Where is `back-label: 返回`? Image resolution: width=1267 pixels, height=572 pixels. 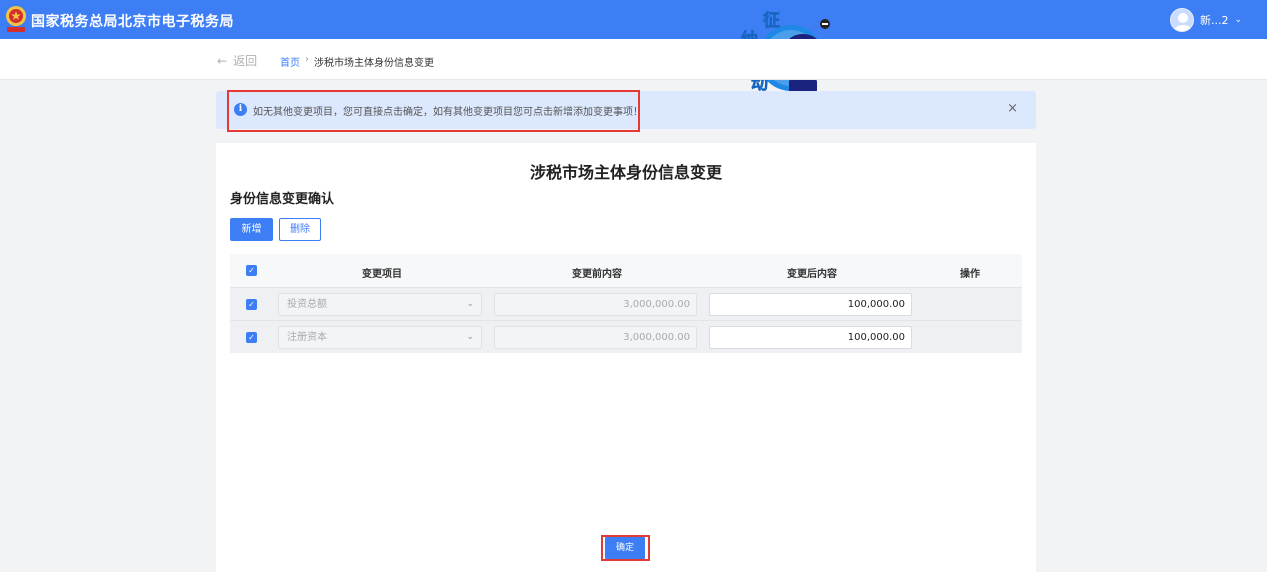 back-label: 返回 is located at coordinates (245, 61).